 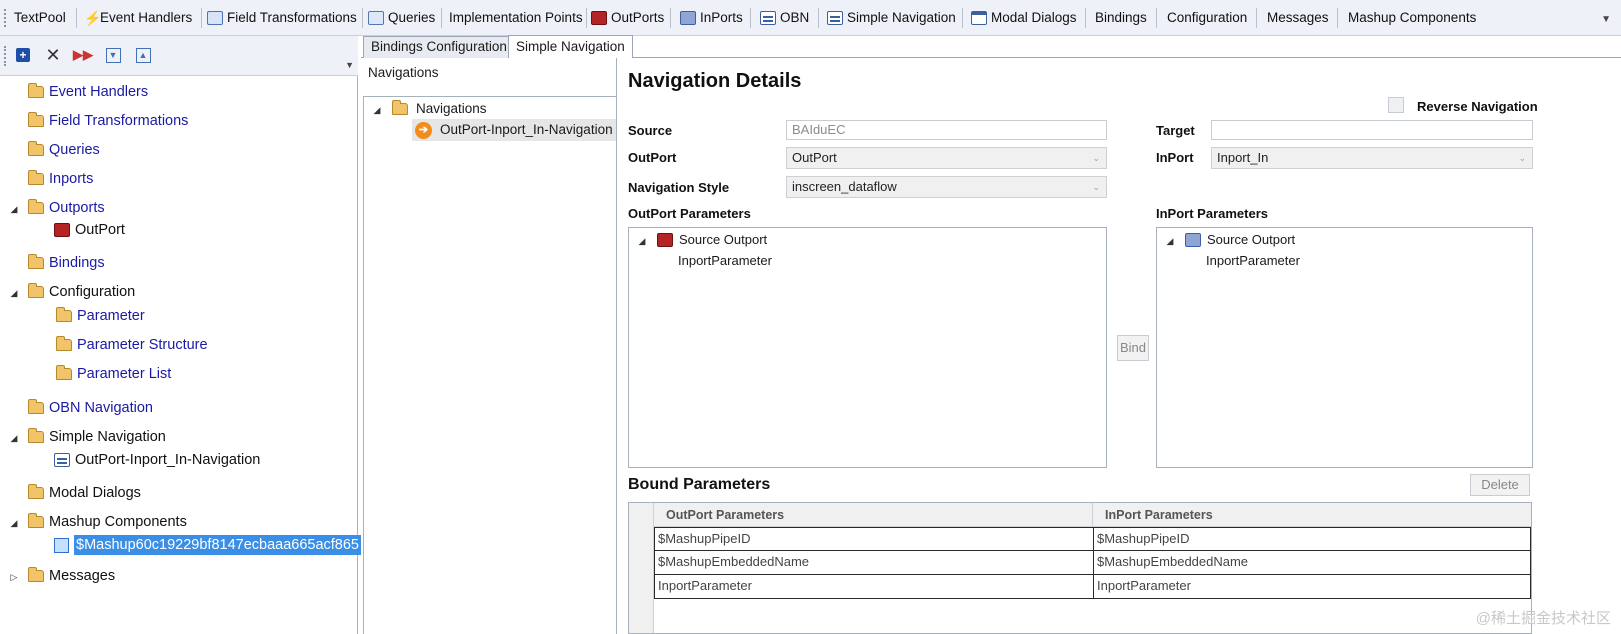 I want to click on tree-item-event-handlers: Event Handlers, so click(x=88, y=92).